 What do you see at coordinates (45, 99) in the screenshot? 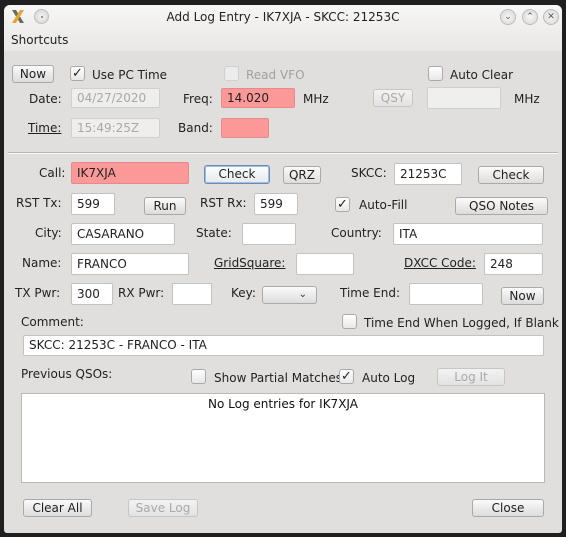
I see `date-label: Date:` at bounding box center [45, 99].